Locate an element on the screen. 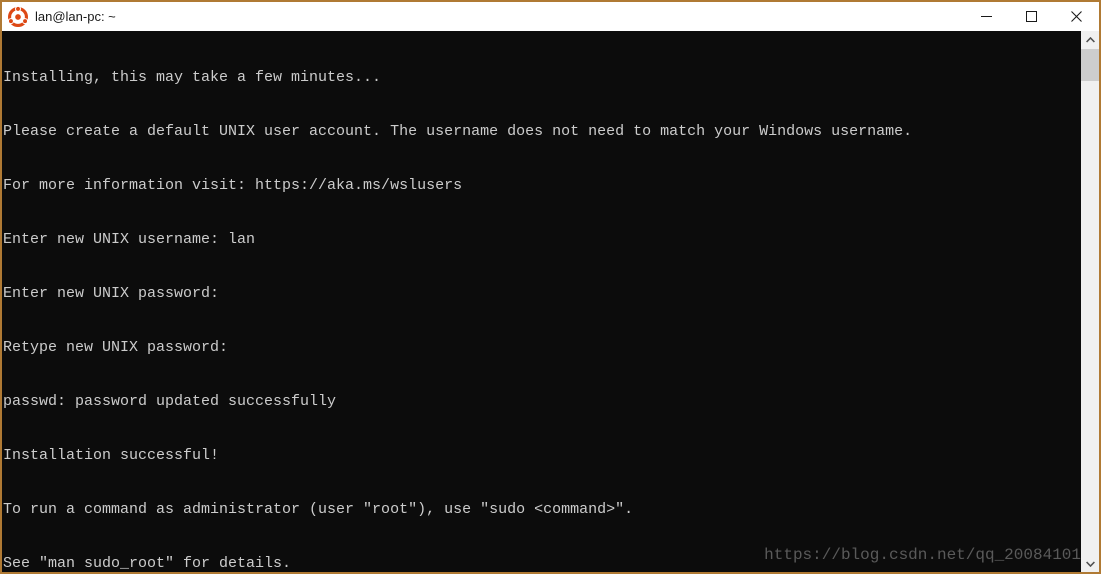 This screenshot has height=574, width=1101. scrollbar-track is located at coordinates (1090, 301).